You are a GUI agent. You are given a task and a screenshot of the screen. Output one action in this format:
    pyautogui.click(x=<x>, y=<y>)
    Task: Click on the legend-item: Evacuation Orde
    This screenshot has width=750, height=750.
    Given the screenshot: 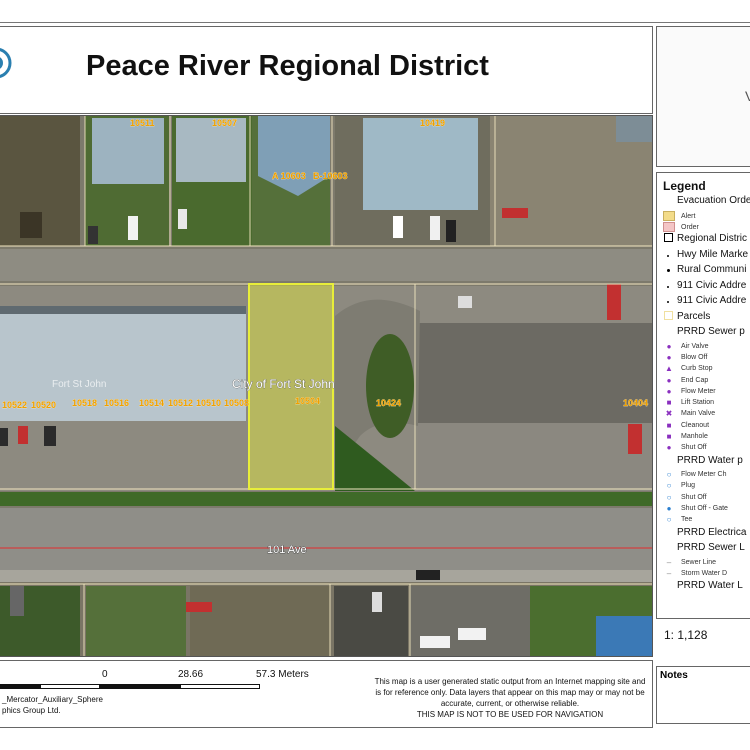 What is the action you would take?
    pyautogui.click(x=704, y=200)
    